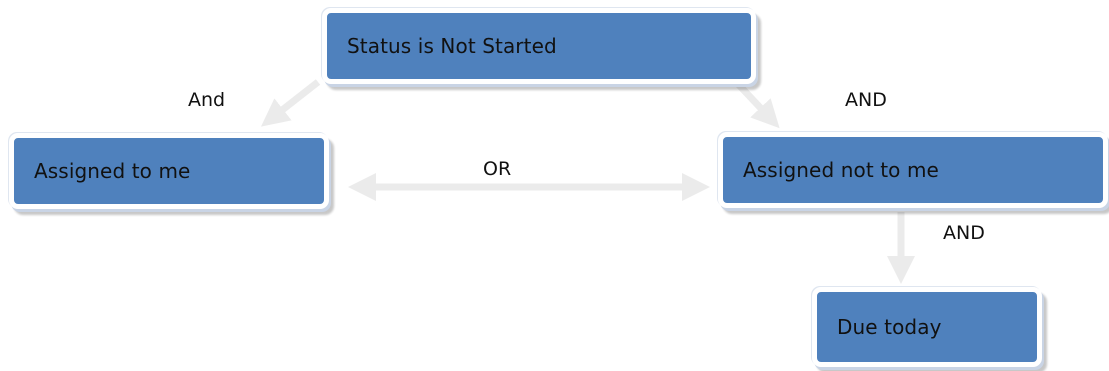 This screenshot has height=371, width=1109. What do you see at coordinates (497, 169) in the screenshot?
I see `edge-label-or: OR` at bounding box center [497, 169].